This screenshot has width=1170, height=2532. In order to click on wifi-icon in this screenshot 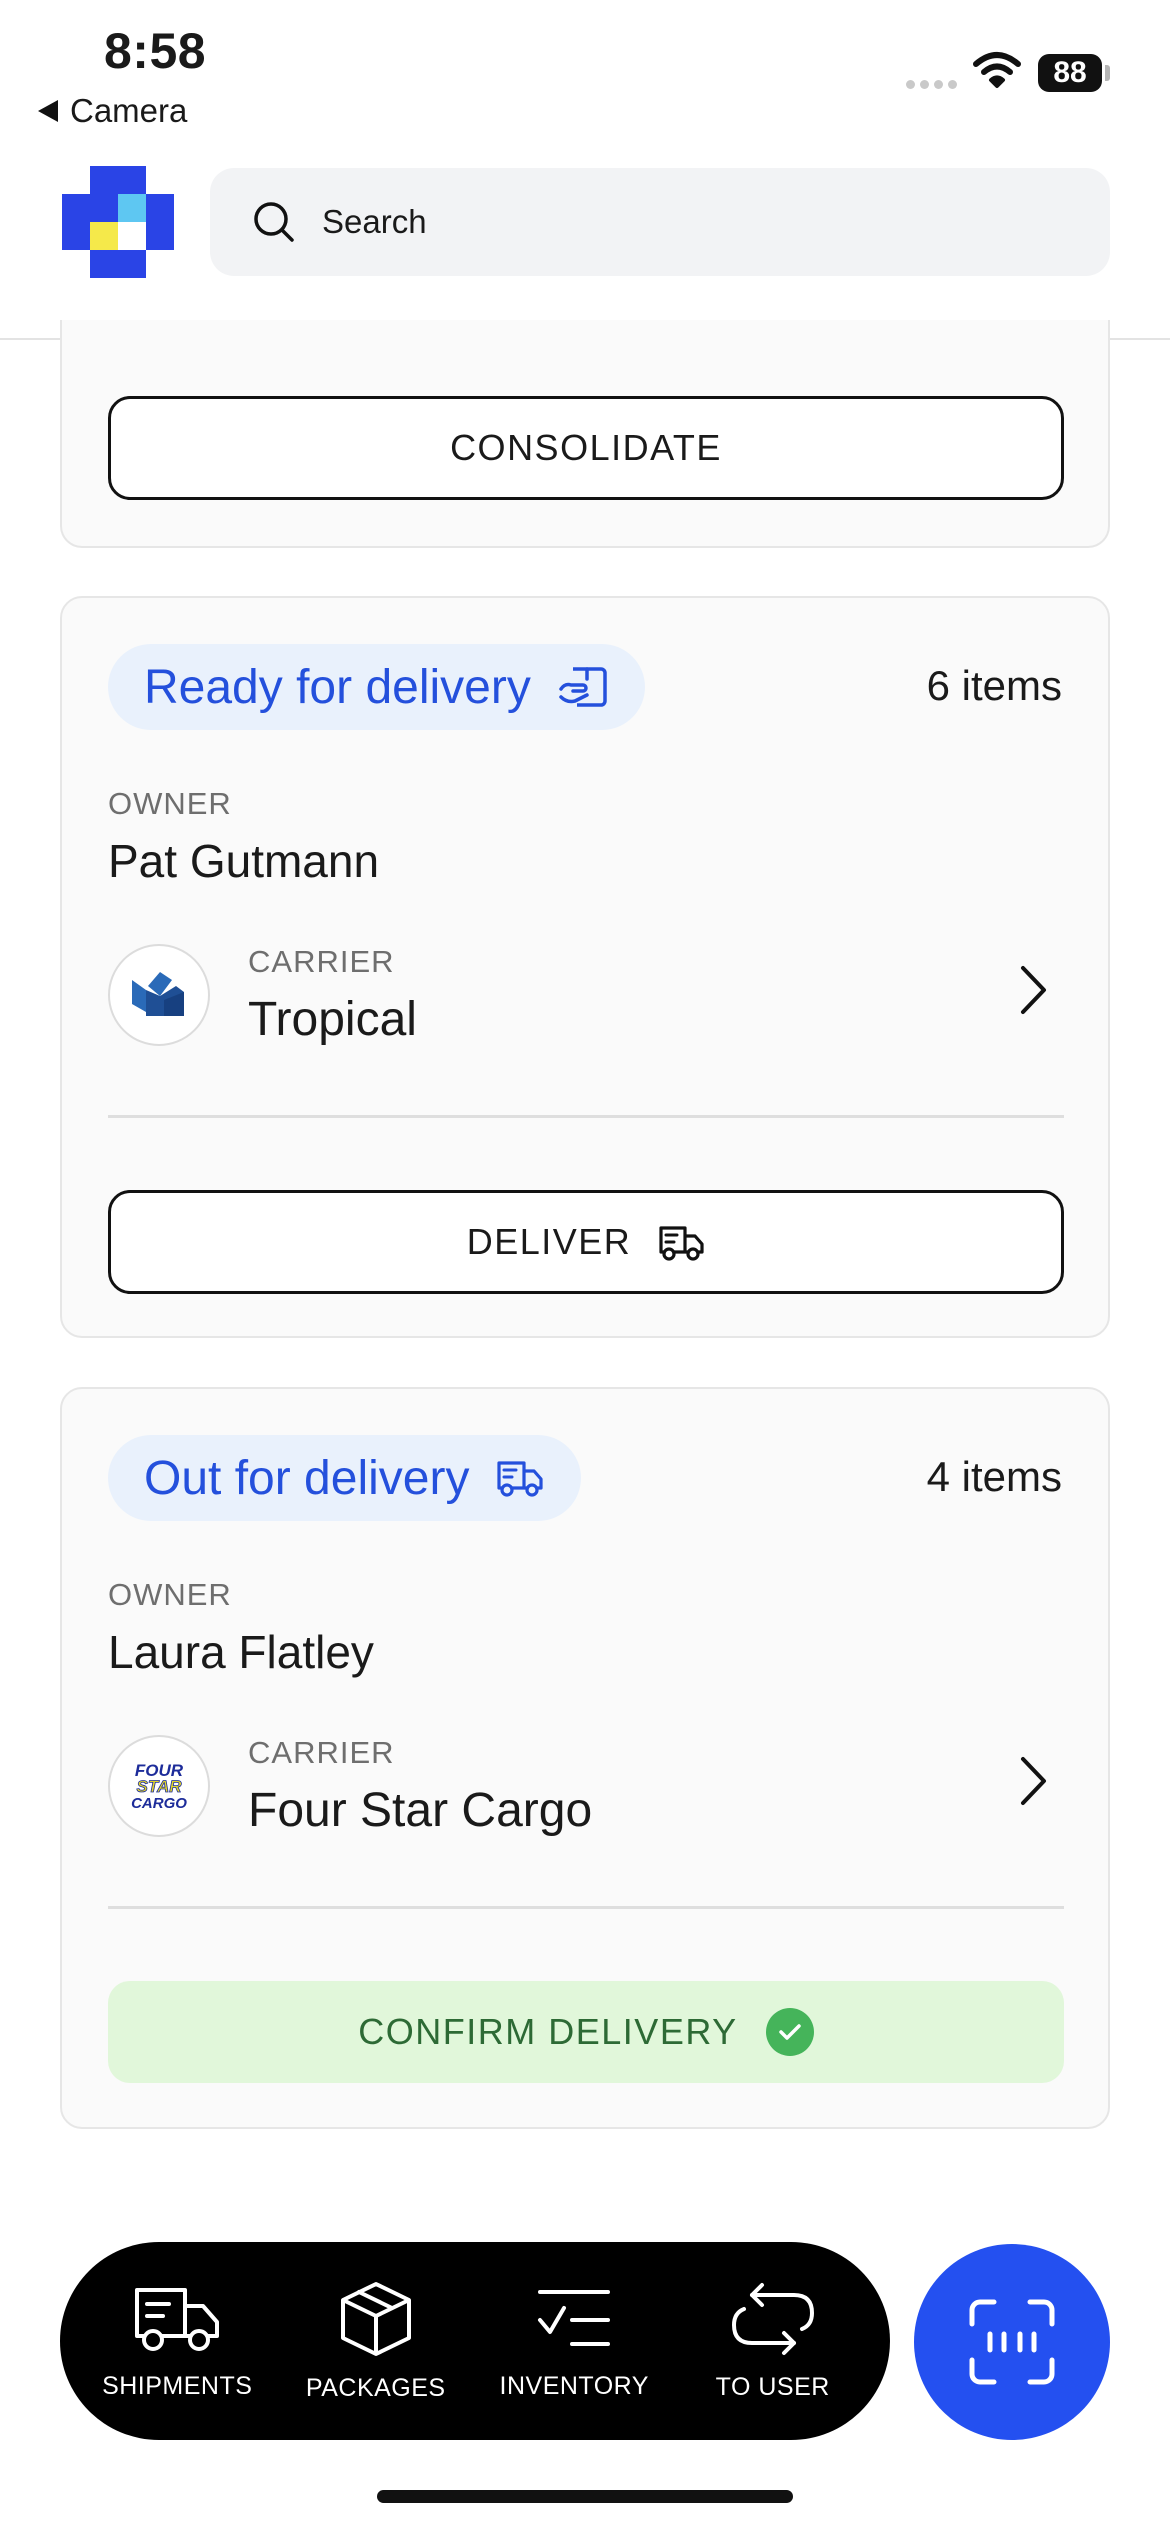, I will do `click(997, 70)`.